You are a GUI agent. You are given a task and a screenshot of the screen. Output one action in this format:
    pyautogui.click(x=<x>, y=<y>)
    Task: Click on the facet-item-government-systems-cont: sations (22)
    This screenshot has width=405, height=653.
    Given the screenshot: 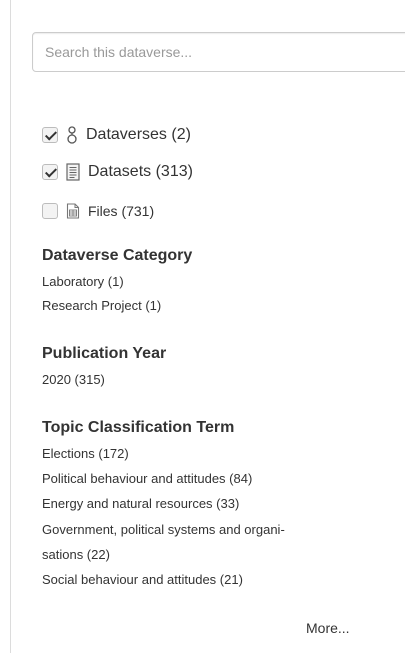 What is the action you would take?
    pyautogui.click(x=76, y=554)
    